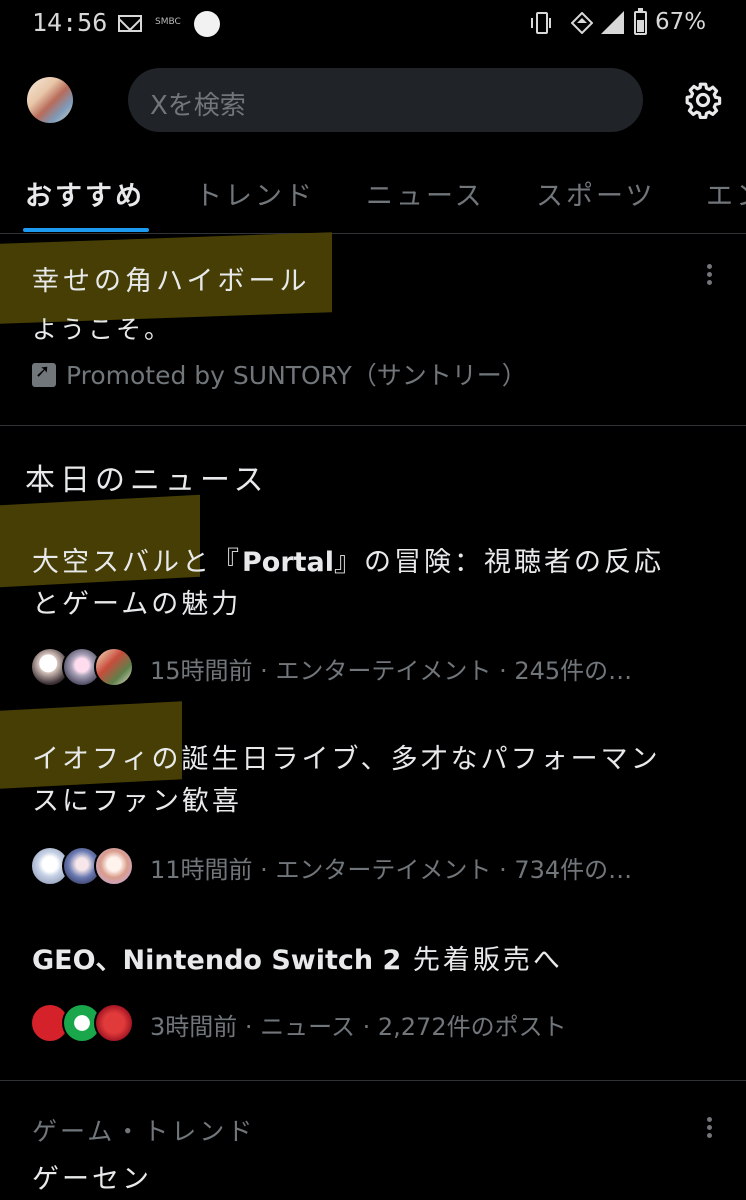 This screenshot has height=1200, width=746. I want to click on news-title: イオフィの誕生日ライブ、多才なパフォーマン スにファン歓喜, so click(377, 781).